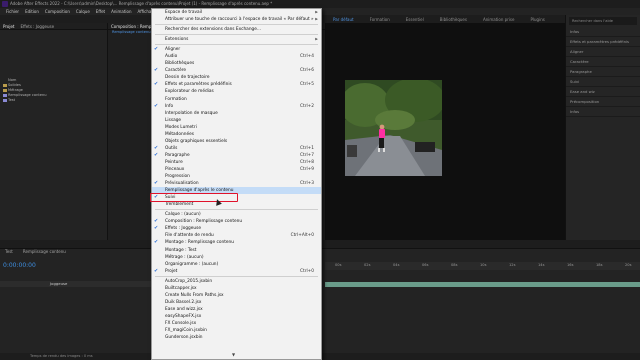  What do you see at coordinates (236, 271) in the screenshot?
I see `menu-item: ✔ Projet Ctrl+0` at bounding box center [236, 271].